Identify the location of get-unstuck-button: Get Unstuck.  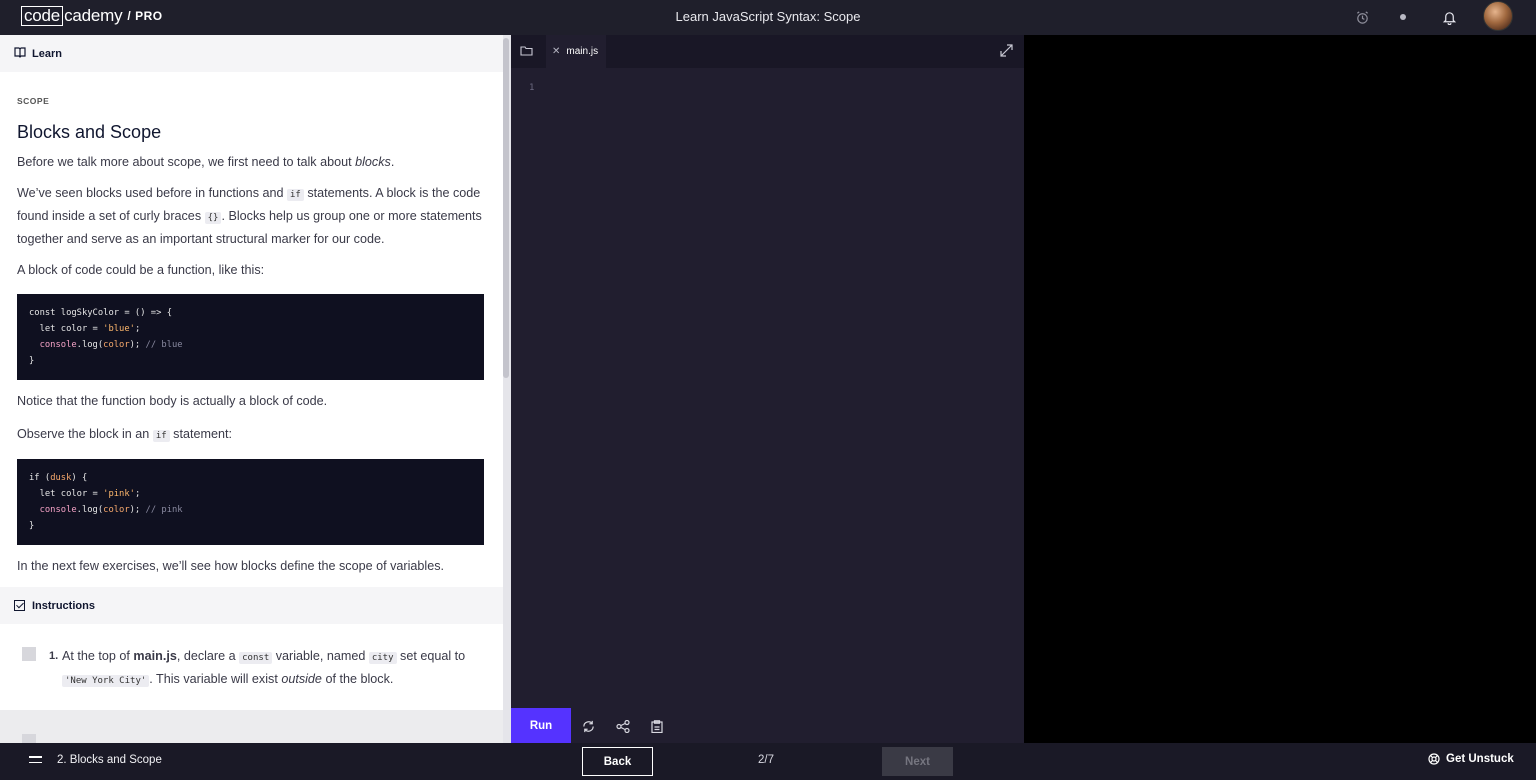
(1471, 759).